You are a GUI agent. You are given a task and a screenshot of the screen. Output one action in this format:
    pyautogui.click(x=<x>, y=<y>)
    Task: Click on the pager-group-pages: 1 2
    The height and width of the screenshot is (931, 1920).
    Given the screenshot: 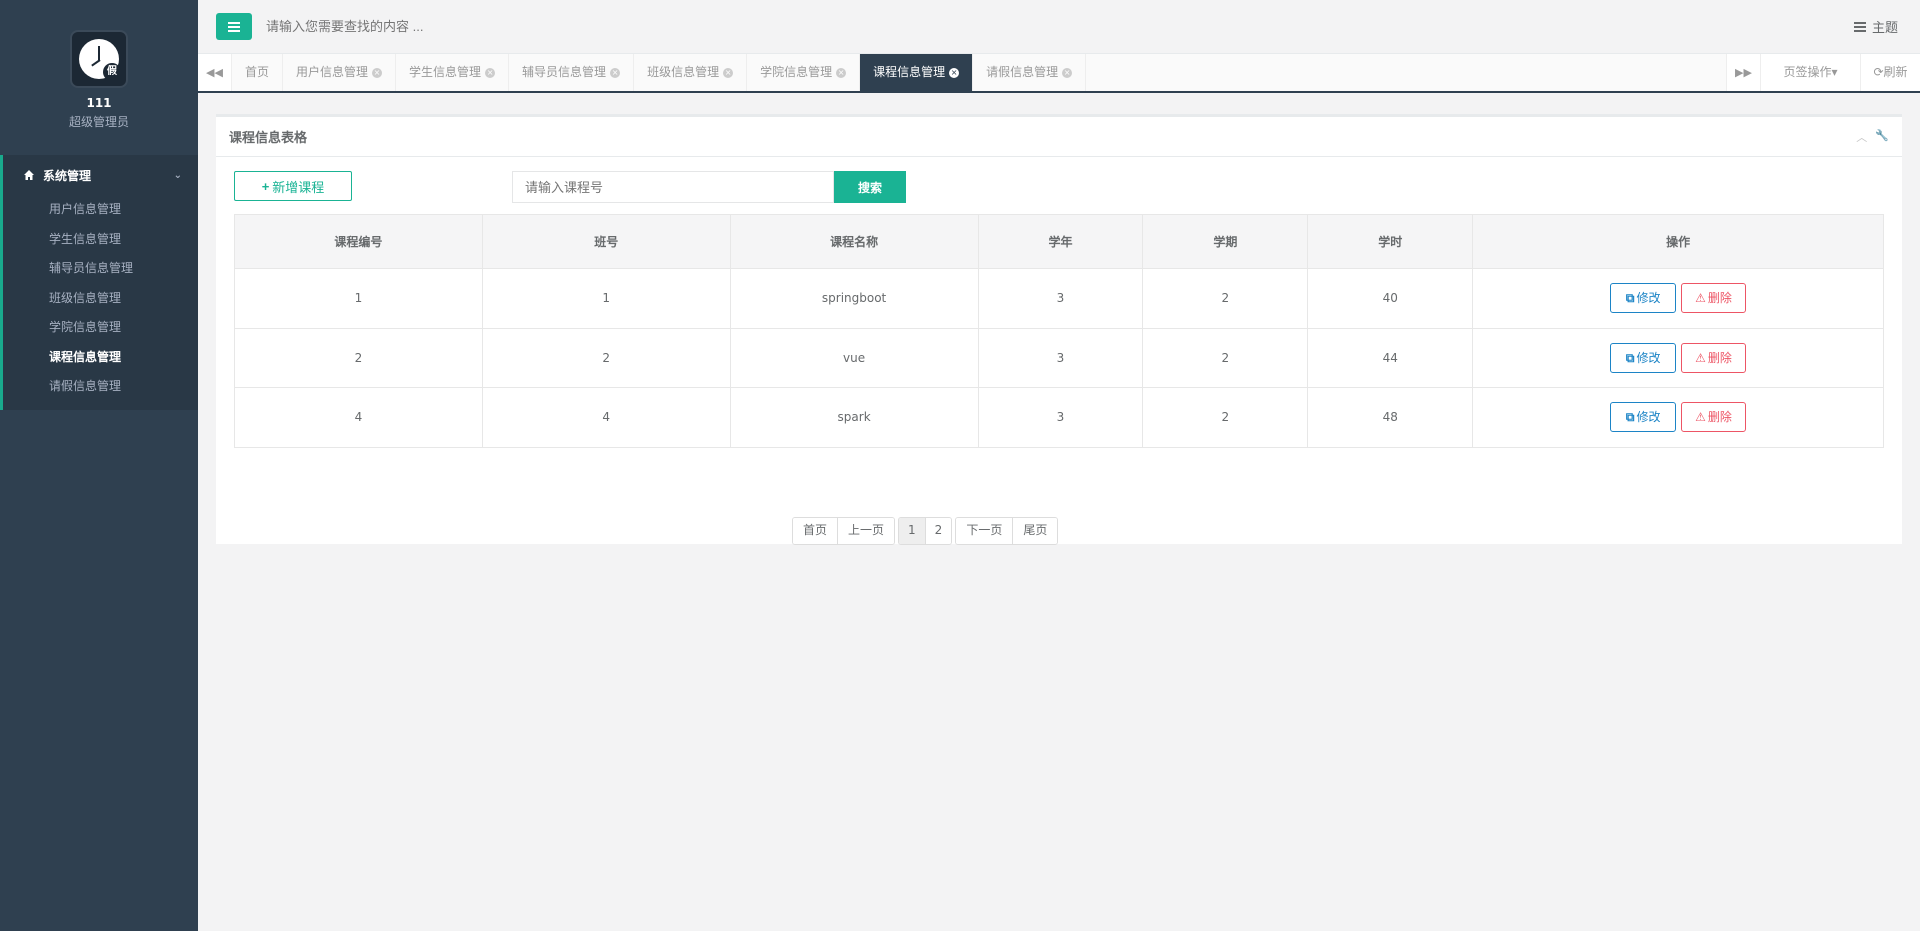 What is the action you would take?
    pyautogui.click(x=925, y=531)
    